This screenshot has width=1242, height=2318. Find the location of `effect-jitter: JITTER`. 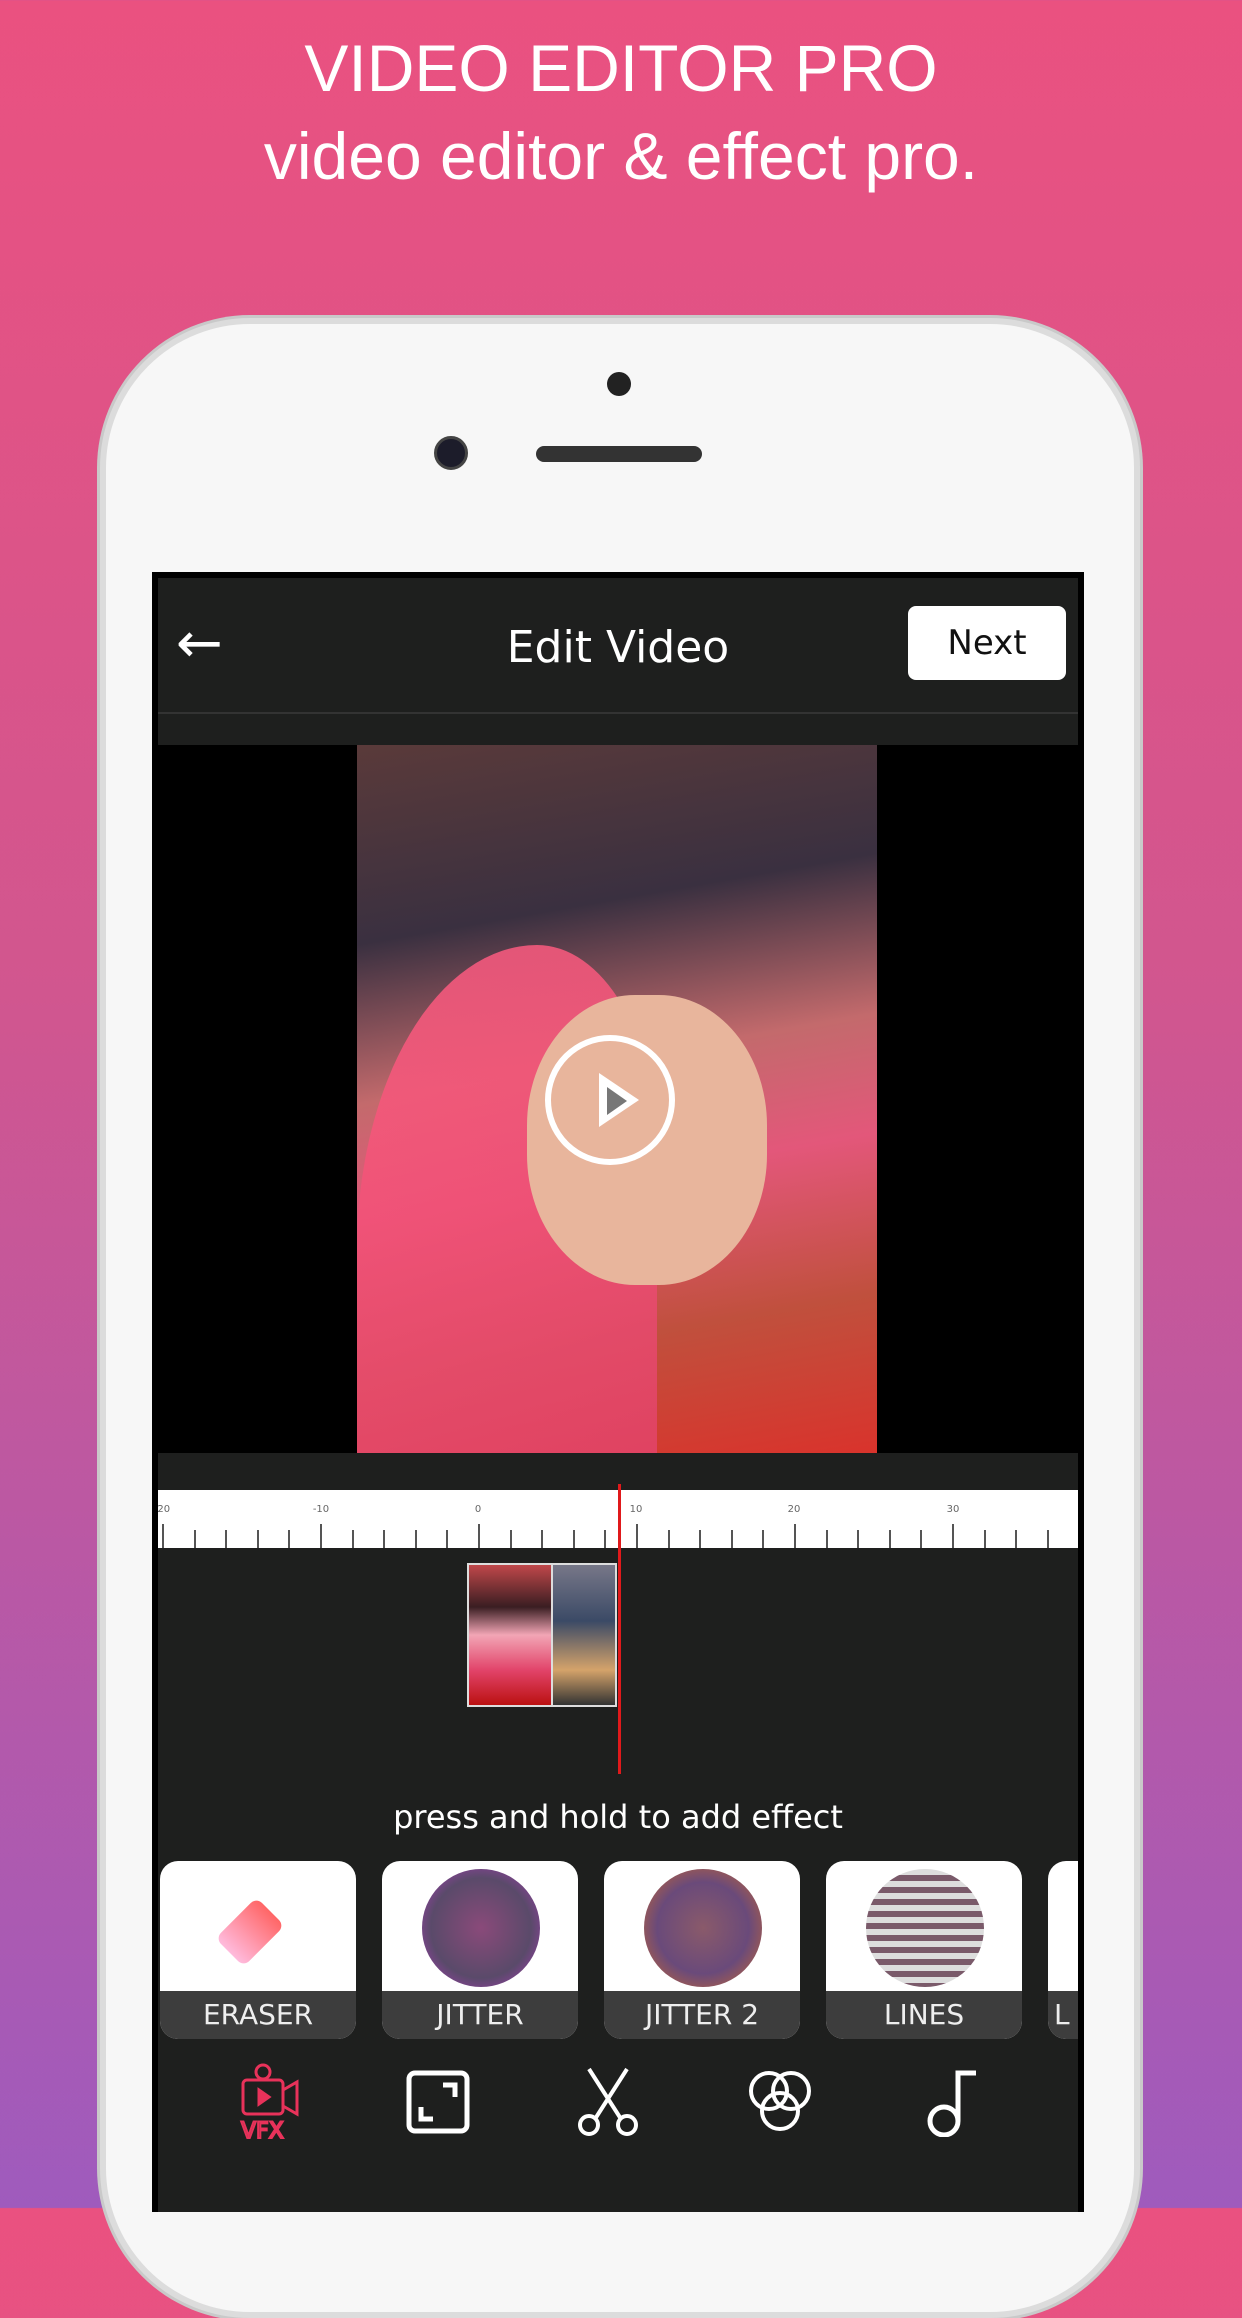

effect-jitter: JITTER is located at coordinates (480, 1950).